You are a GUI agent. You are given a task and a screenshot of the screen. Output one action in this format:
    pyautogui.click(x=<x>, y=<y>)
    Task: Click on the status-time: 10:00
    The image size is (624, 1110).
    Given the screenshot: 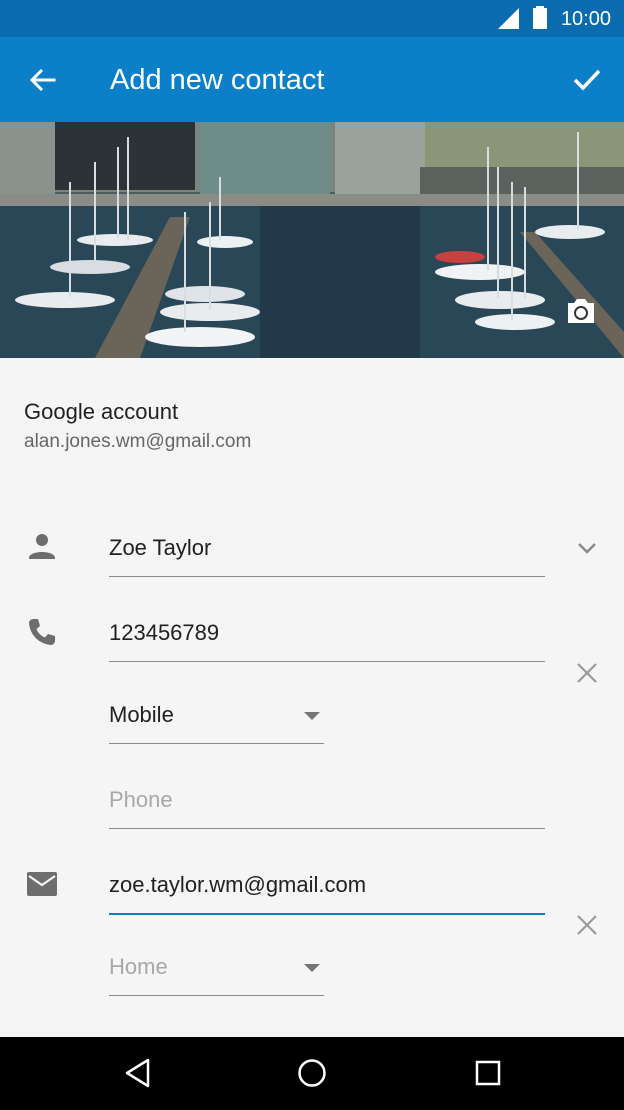 What is the action you would take?
    pyautogui.click(x=585, y=19)
    